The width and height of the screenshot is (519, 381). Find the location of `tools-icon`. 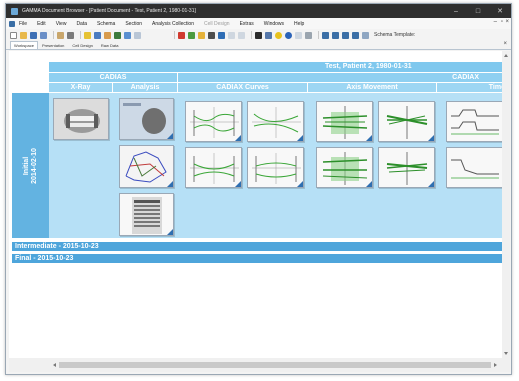

tools-icon is located at coordinates (201, 35).